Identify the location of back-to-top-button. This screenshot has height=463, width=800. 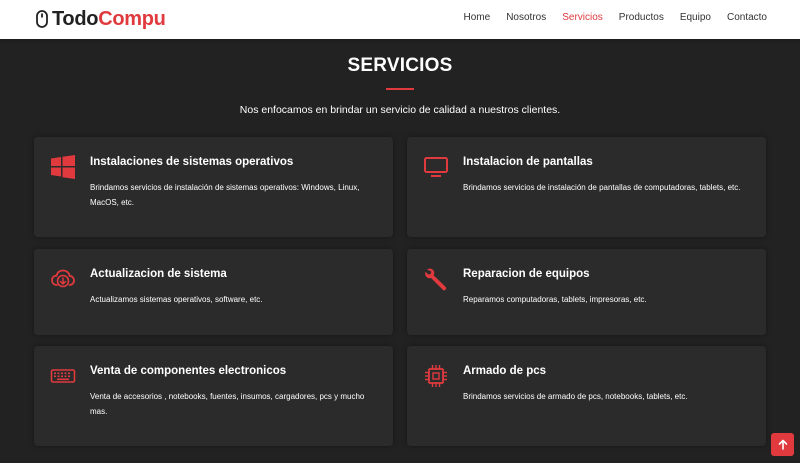
(782, 444).